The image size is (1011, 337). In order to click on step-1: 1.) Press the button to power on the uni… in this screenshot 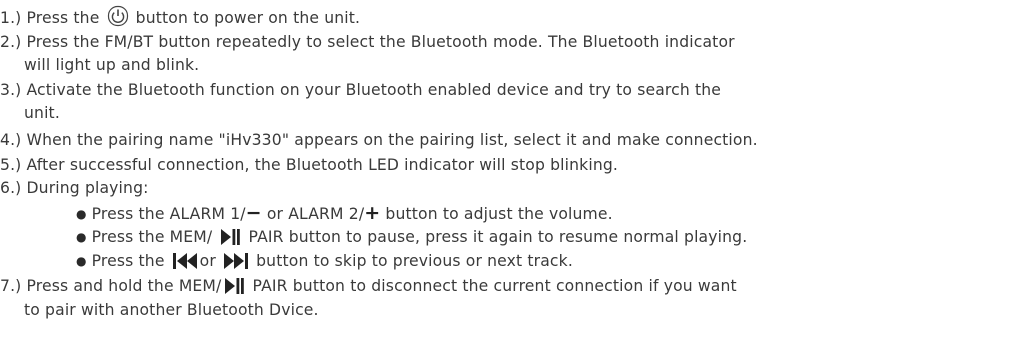, I will do `click(180, 16)`.